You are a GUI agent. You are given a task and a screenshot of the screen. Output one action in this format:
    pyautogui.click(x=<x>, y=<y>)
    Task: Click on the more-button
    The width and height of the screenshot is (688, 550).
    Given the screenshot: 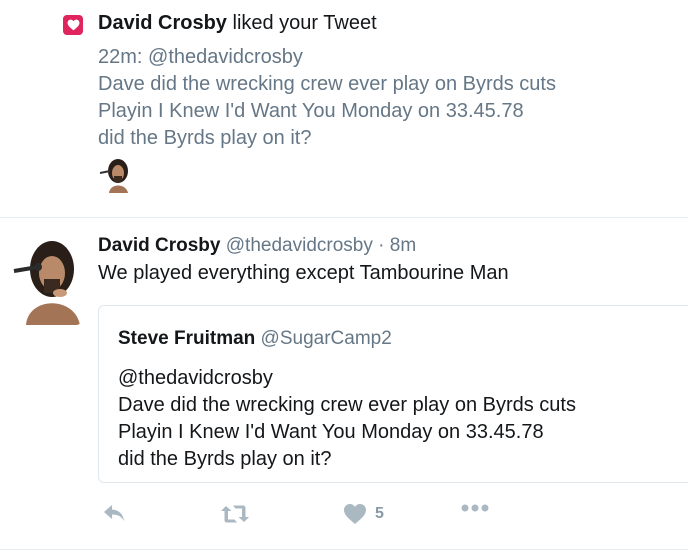 What is the action you would take?
    pyautogui.click(x=475, y=508)
    